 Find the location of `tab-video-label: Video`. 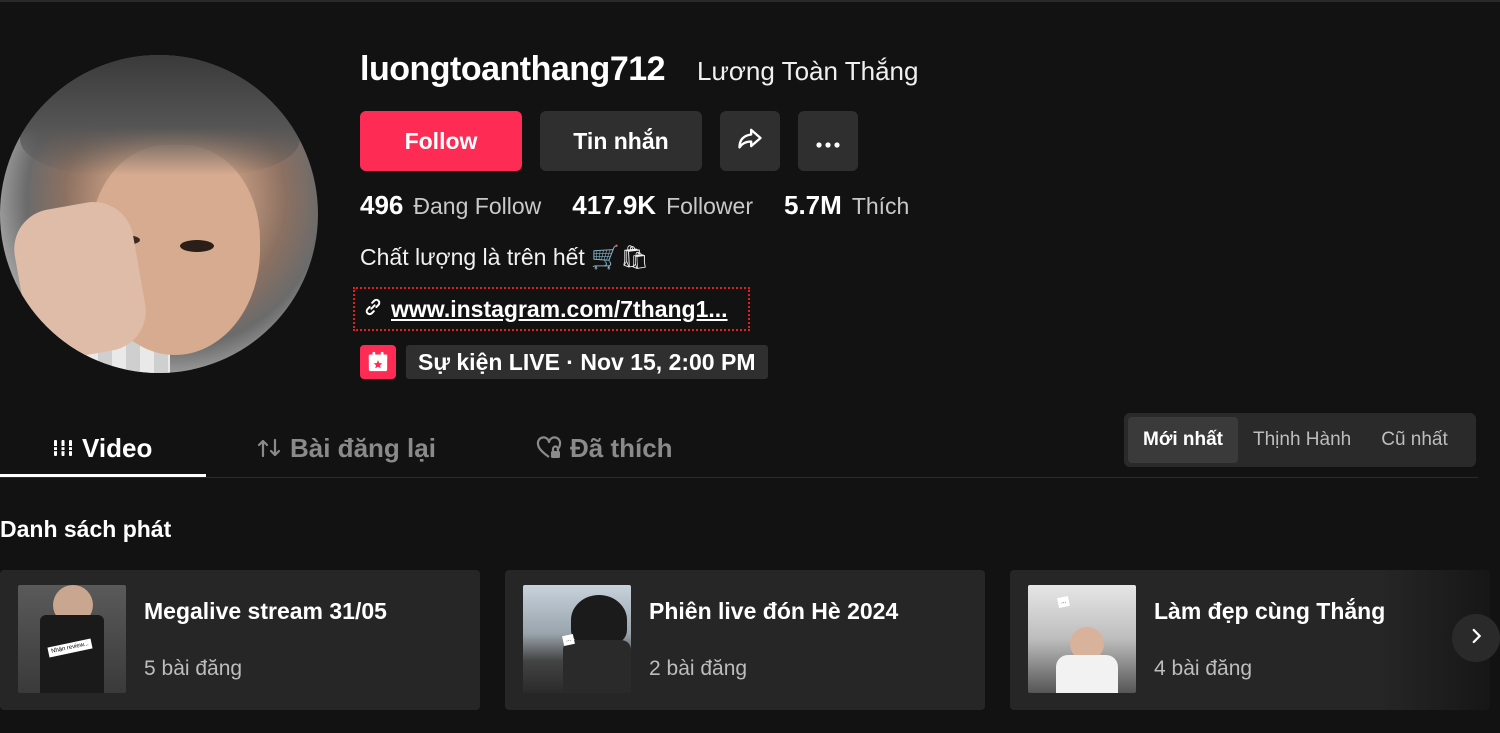

tab-video-label: Video is located at coordinates (117, 447).